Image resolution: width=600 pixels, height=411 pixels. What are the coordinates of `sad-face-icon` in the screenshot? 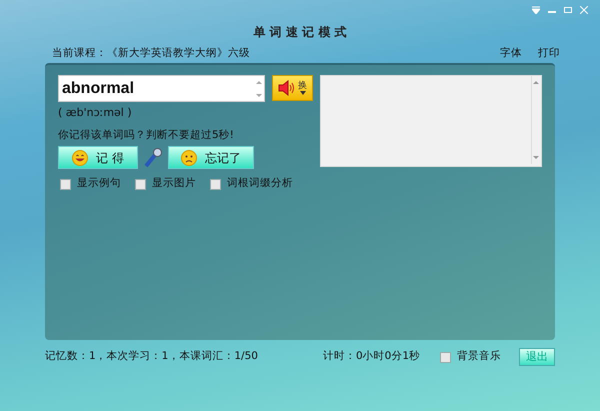 It's located at (189, 158).